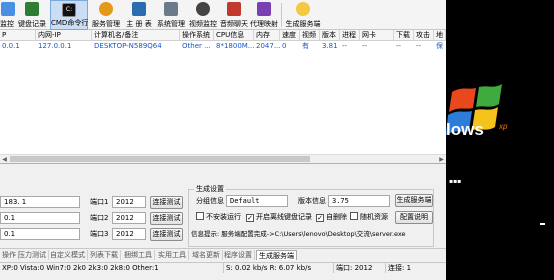 Image resolution: width=554 pixels, height=280 pixels. Describe the element at coordinates (284, 46) in the screenshot. I see `table-cell: 0` at that location.